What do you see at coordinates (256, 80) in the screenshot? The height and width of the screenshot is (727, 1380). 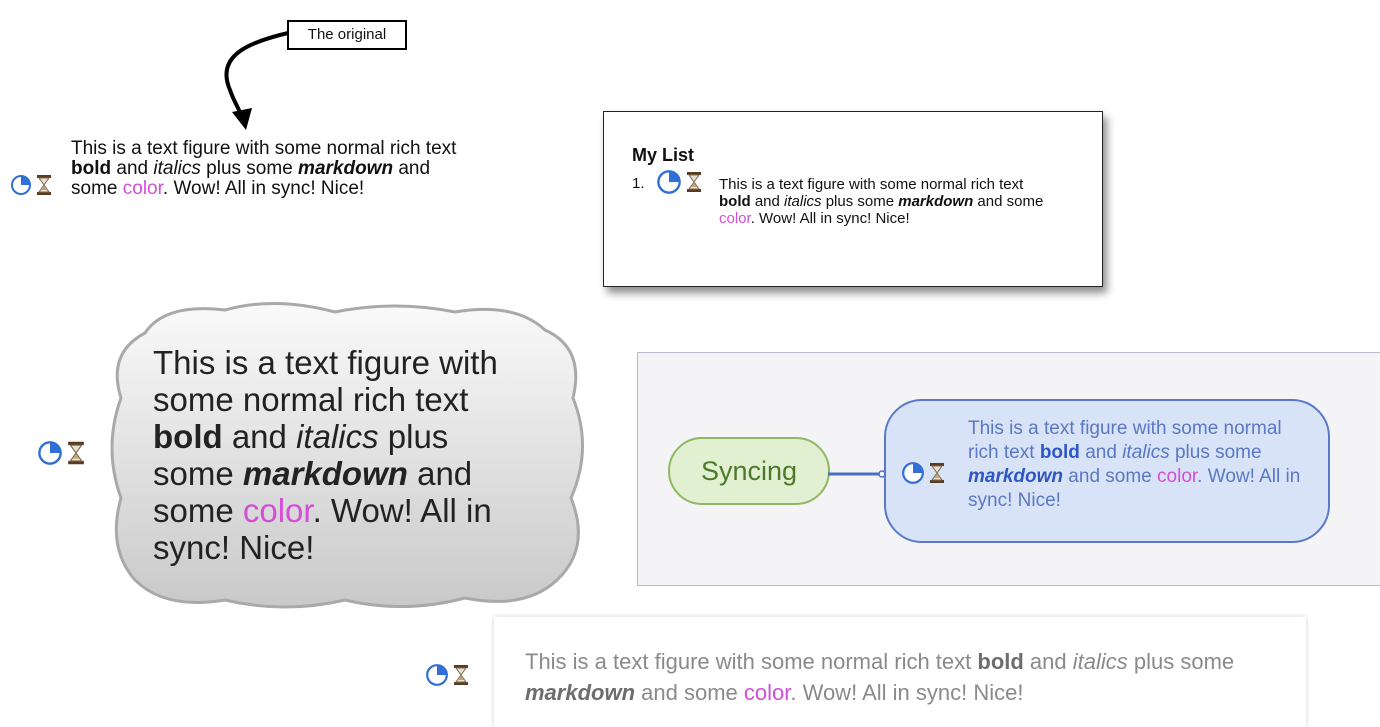 I see `callout-arrow-icon` at bounding box center [256, 80].